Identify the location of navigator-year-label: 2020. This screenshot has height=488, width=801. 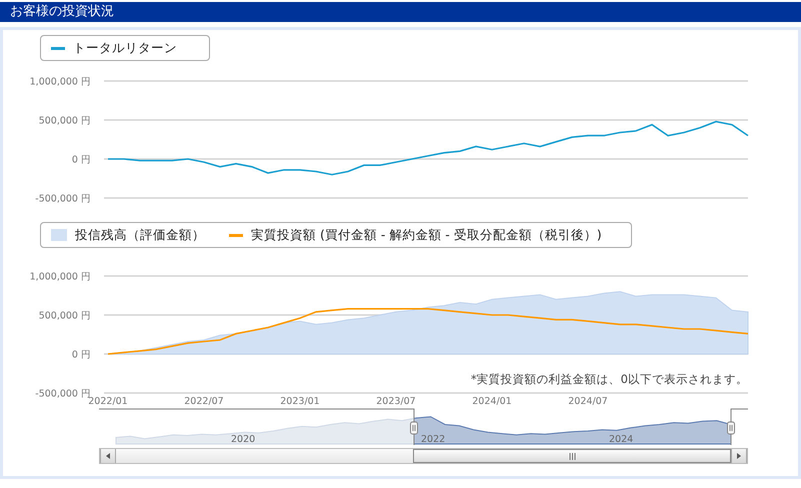
(243, 439).